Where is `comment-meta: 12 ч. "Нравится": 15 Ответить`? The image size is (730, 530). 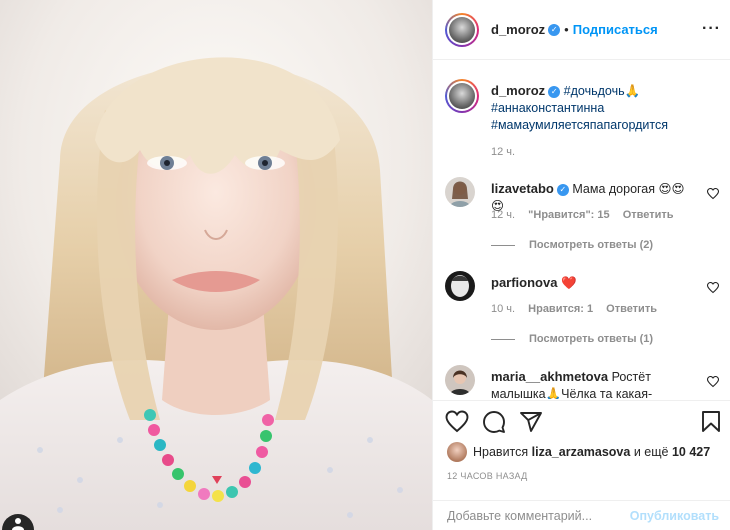
comment-meta: 12 ч. "Нравится": 15 Ответить is located at coordinates (587, 215).